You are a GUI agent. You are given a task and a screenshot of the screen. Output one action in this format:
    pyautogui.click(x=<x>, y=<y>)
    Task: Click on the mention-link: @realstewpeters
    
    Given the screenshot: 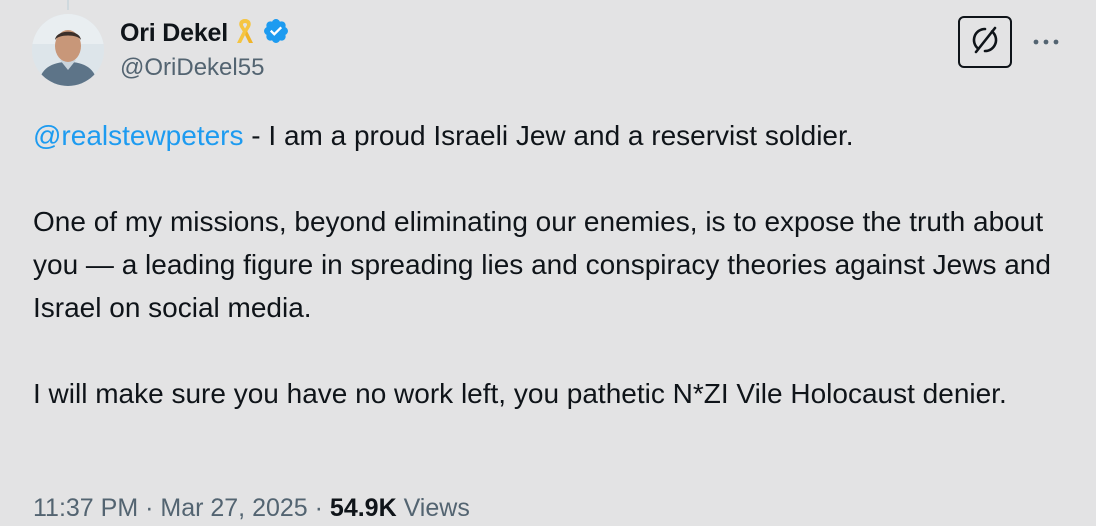 What is the action you would take?
    pyautogui.click(x=138, y=135)
    